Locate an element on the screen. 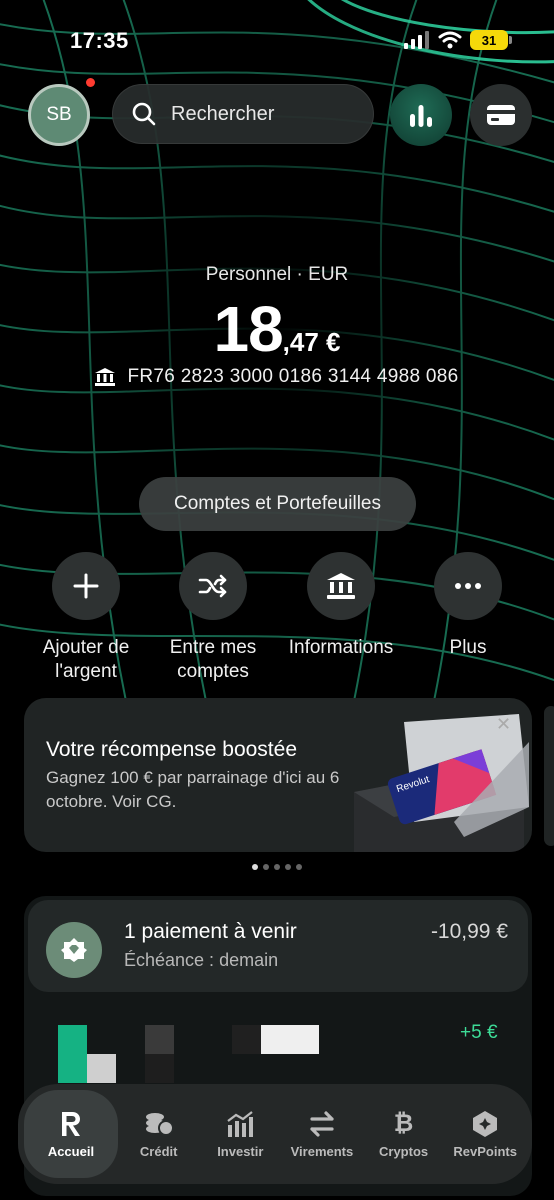 The width and height of the screenshot is (554, 1200). balance-decimal: ,47 € is located at coordinates (311, 342).